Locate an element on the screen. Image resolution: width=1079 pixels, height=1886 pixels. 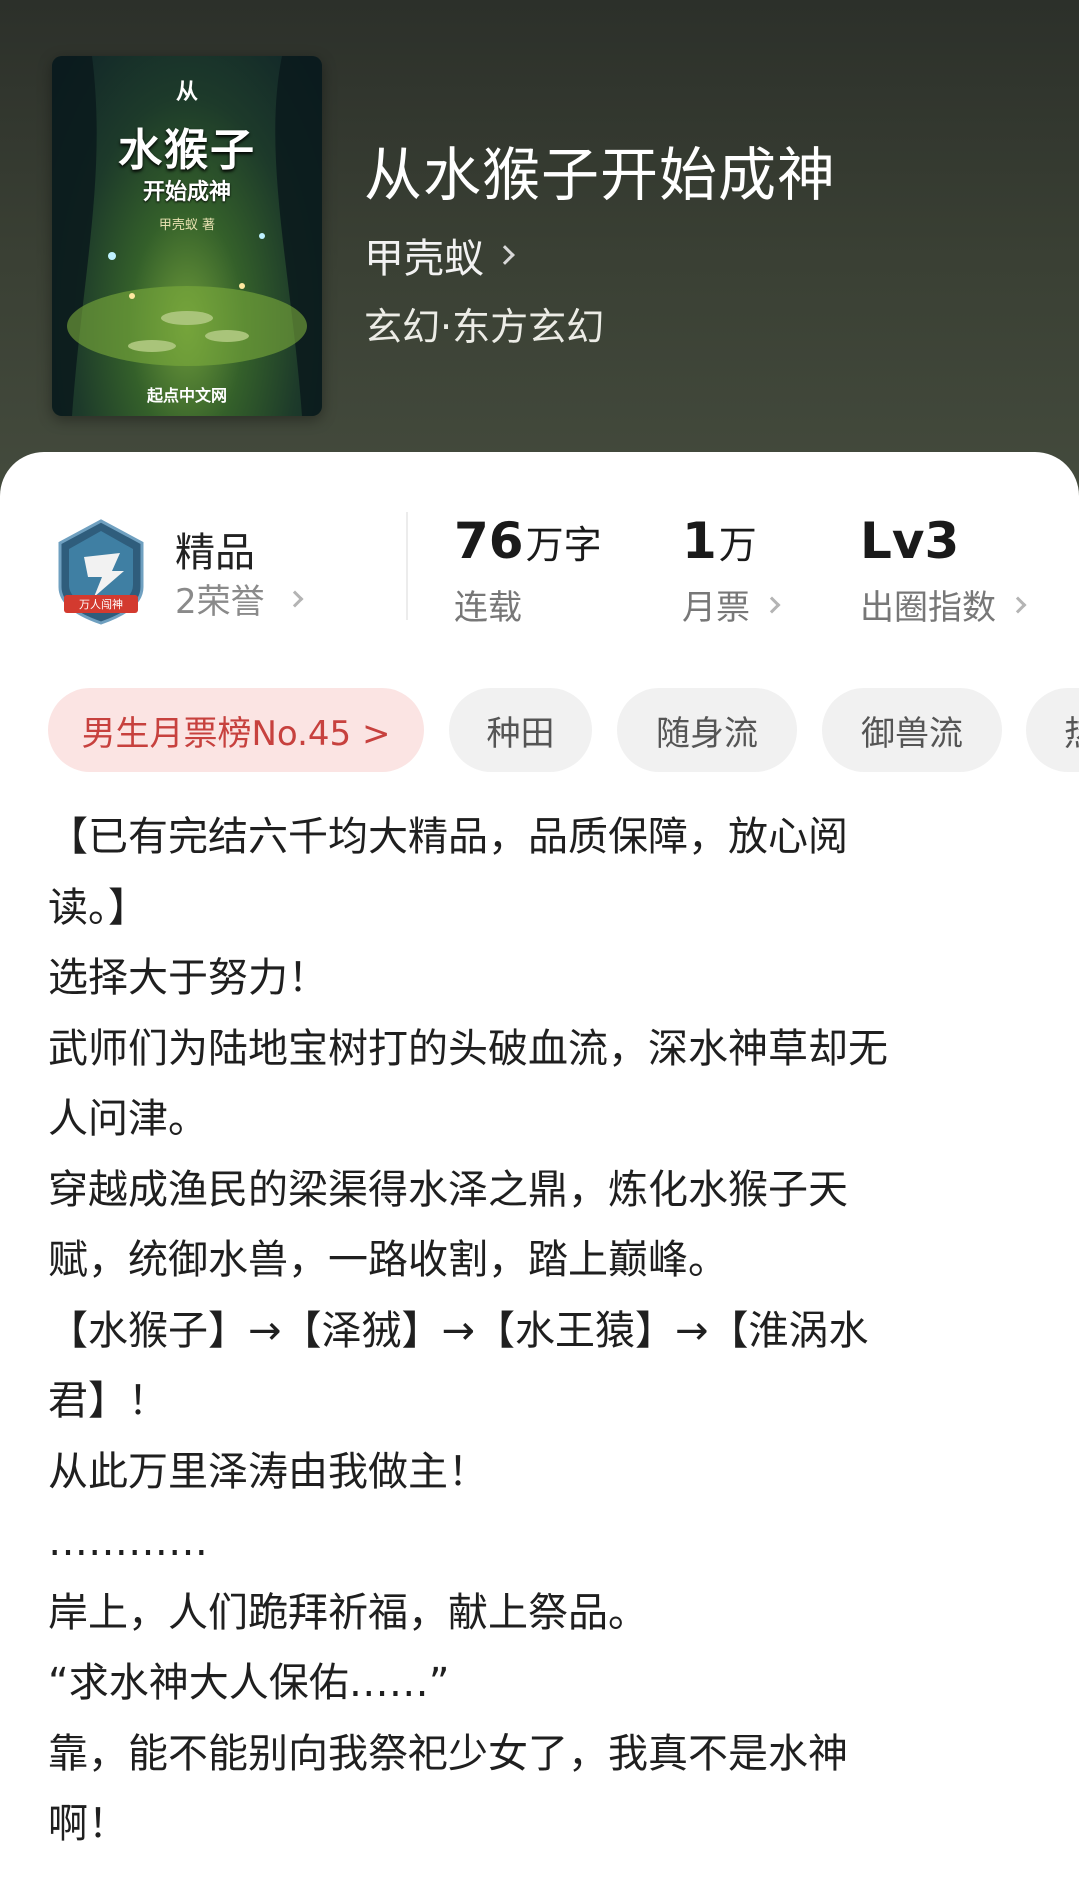
honor-badge-text: 万人闯神 is located at coordinates (101, 604).